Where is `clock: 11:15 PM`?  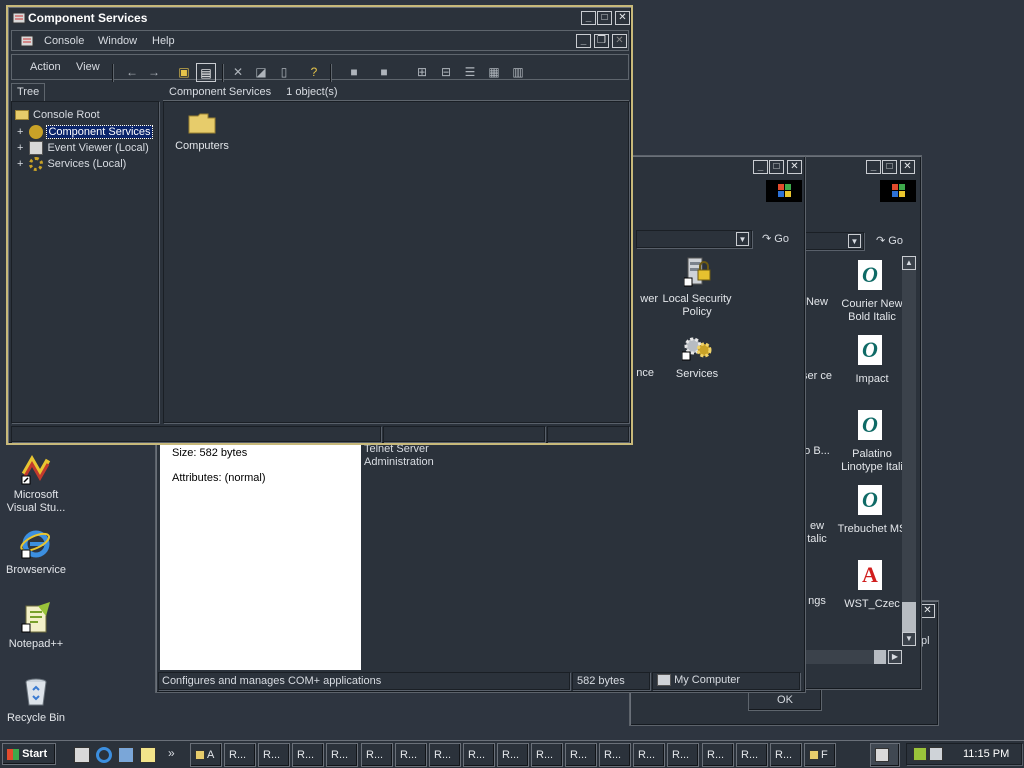 clock: 11:15 PM is located at coordinates (986, 754).